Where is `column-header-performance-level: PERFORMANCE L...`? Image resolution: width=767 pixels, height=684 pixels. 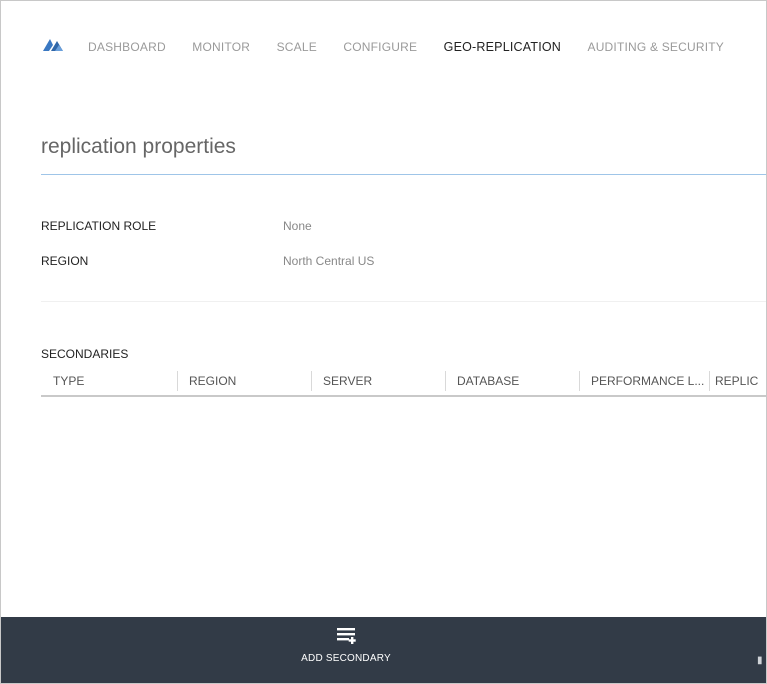
column-header-performance-level: PERFORMANCE L... is located at coordinates (644, 381).